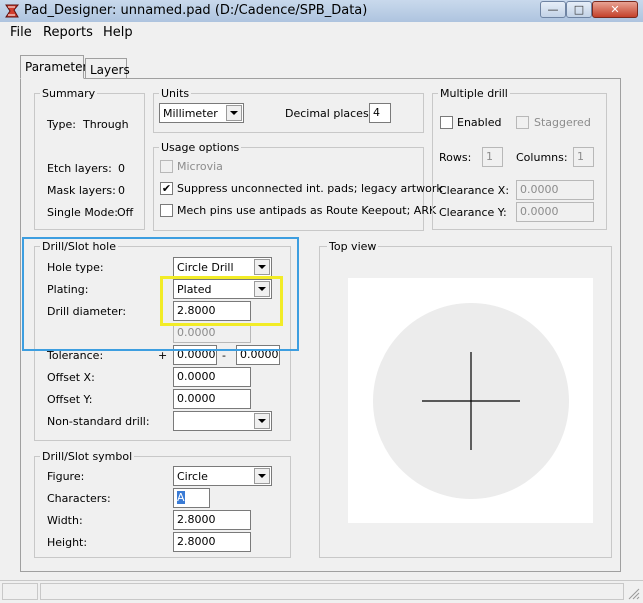 This screenshot has width=643, height=603. What do you see at coordinates (332, 591) in the screenshot?
I see `status-pane-main` at bounding box center [332, 591].